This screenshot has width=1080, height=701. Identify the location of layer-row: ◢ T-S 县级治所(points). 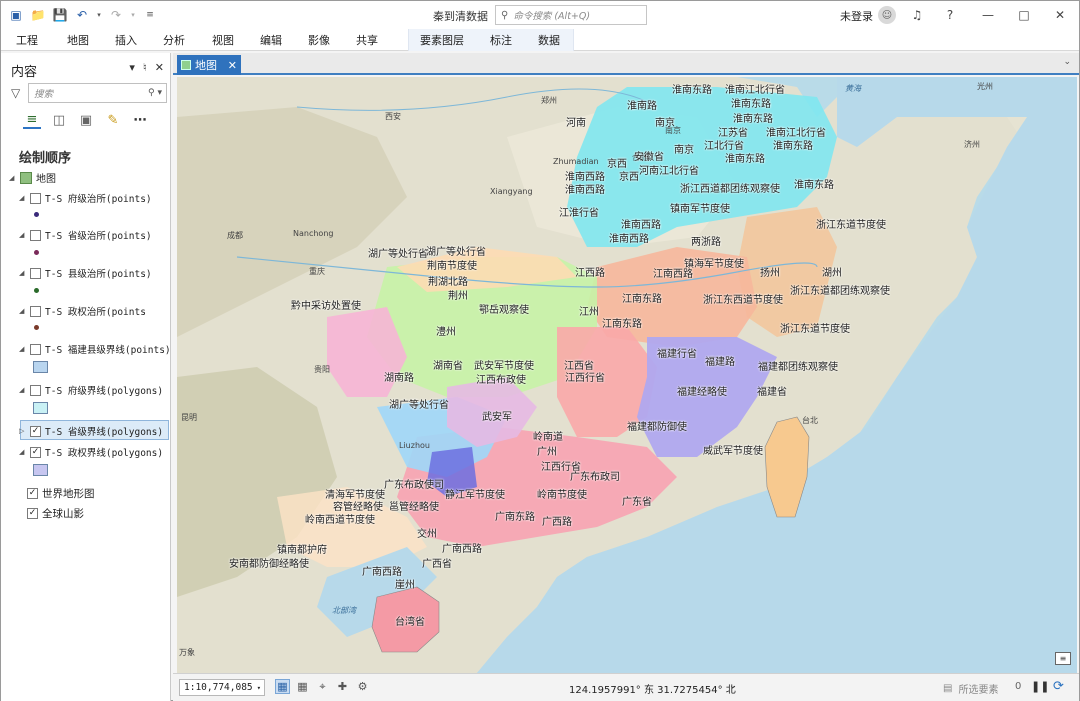
(85, 273).